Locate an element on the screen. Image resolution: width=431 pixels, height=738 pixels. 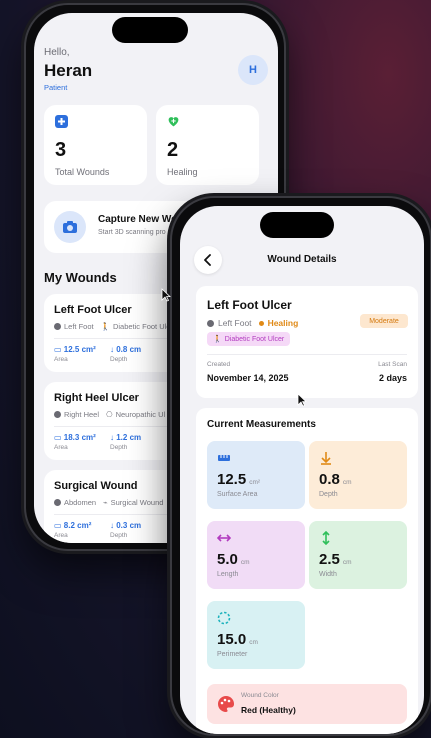
last-scan-value: 2 days is located at coordinates (392, 378).